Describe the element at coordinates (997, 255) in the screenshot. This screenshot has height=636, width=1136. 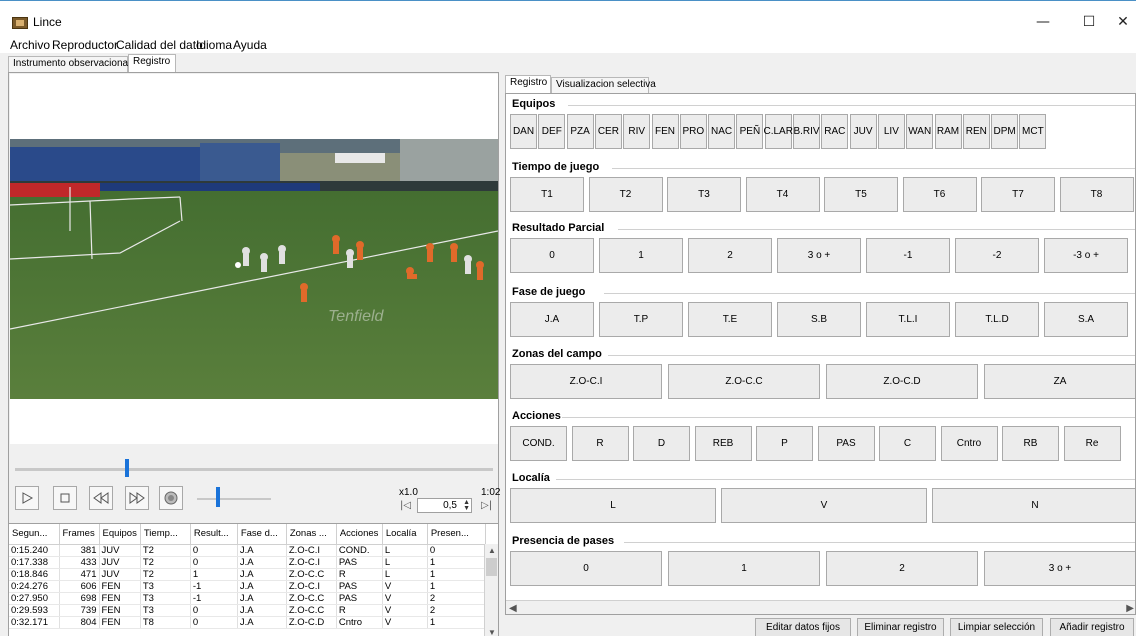
I see `category-button-resultado-parcial: -2` at that location.